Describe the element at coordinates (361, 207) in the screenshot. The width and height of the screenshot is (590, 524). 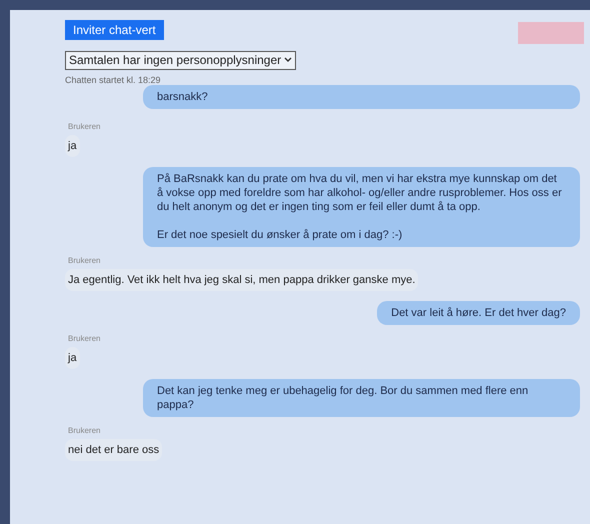
I see `message-bubble: På BaRsnakk kan du prate om hva du vil, men vi har ekstra mye kunnskap om det å vokse opp med foreldre som har alkohol- og/eller andre rusproblemer. Hos oss er du helt anonym og det er ingen ting som er feil eller dumt å ta opp. Er det noe spesielt du ønsker å prate om i dag? :-)` at that location.